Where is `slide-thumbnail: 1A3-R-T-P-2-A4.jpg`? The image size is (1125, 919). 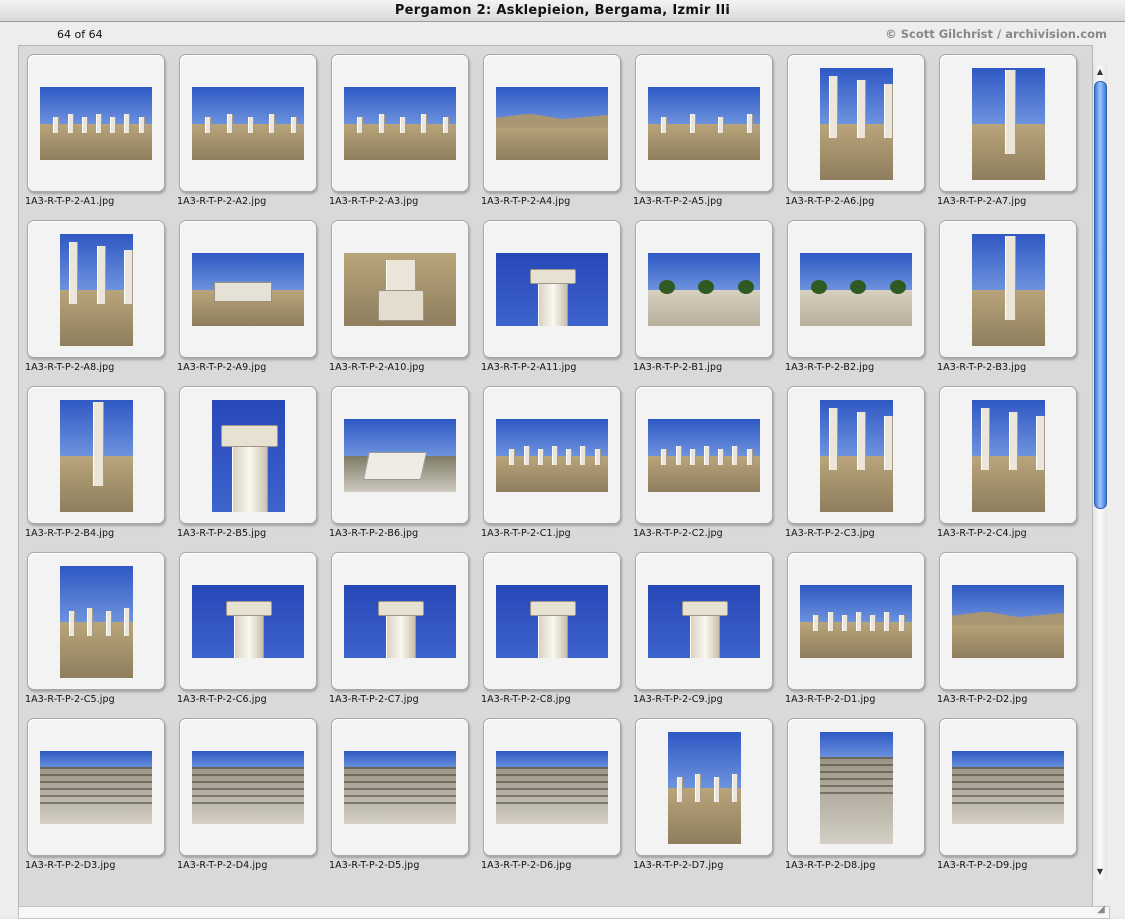
slide-thumbnail: 1A3-R-T-P-2-A4.jpg is located at coordinates (557, 137).